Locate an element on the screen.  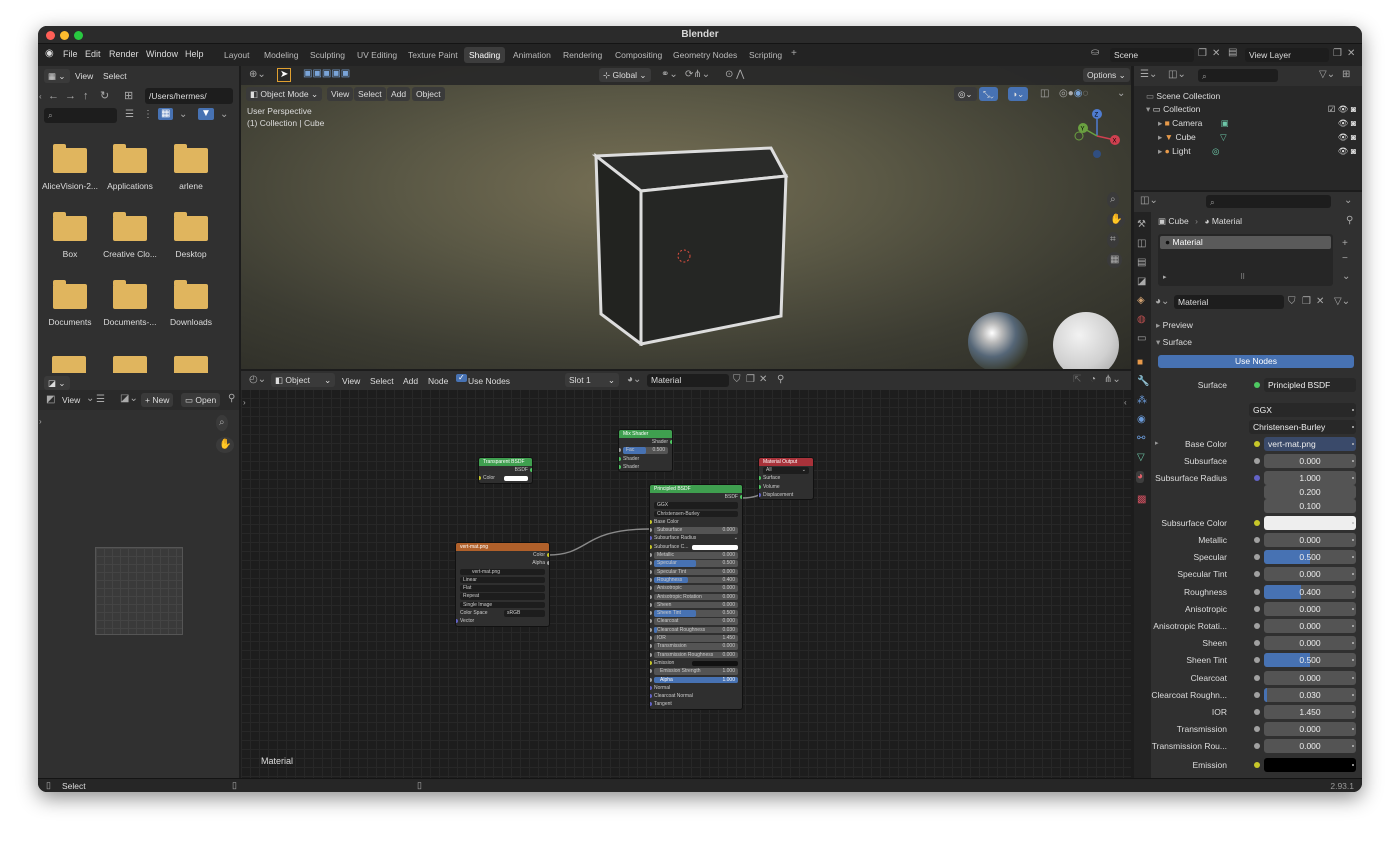
radius-y-field: 0.200 is located at coordinates (1310, 492).